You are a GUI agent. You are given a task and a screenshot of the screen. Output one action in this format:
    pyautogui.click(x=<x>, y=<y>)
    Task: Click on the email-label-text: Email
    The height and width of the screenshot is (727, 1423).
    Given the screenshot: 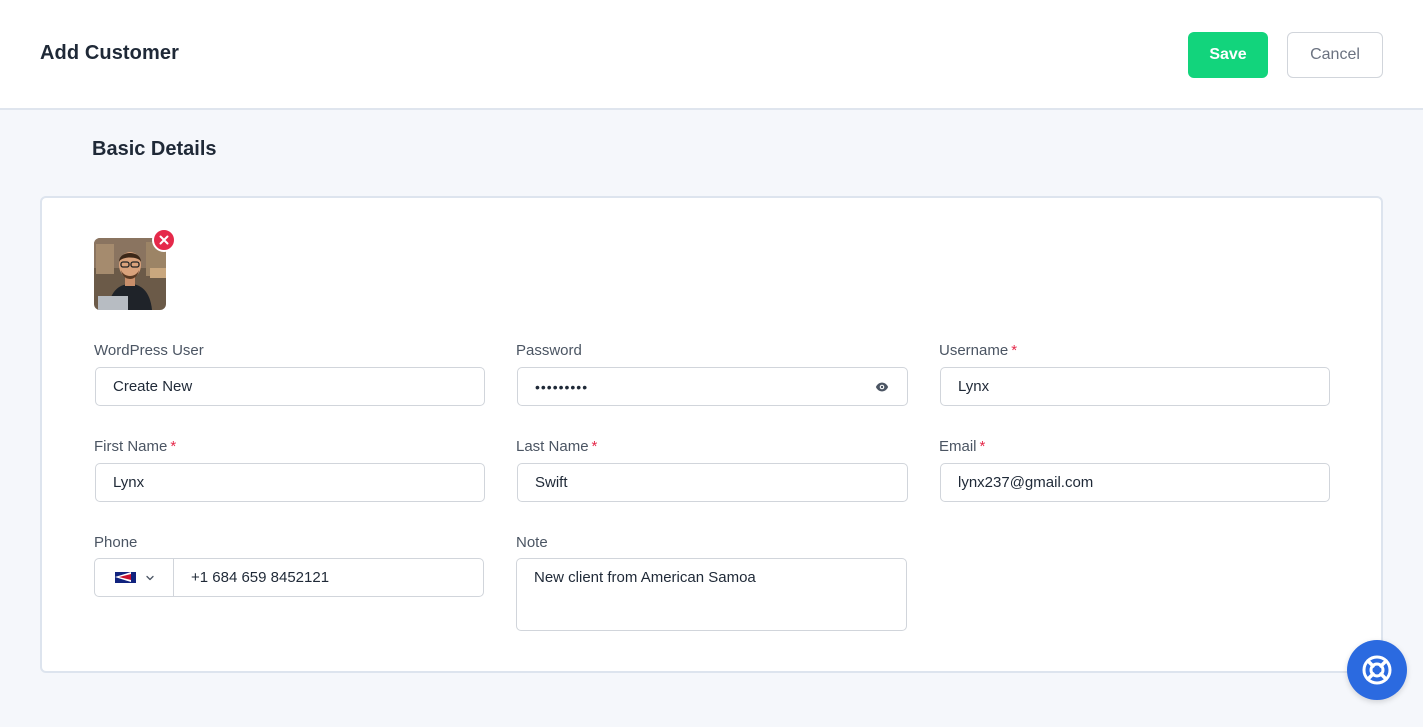 What is the action you would take?
    pyautogui.click(x=958, y=446)
    